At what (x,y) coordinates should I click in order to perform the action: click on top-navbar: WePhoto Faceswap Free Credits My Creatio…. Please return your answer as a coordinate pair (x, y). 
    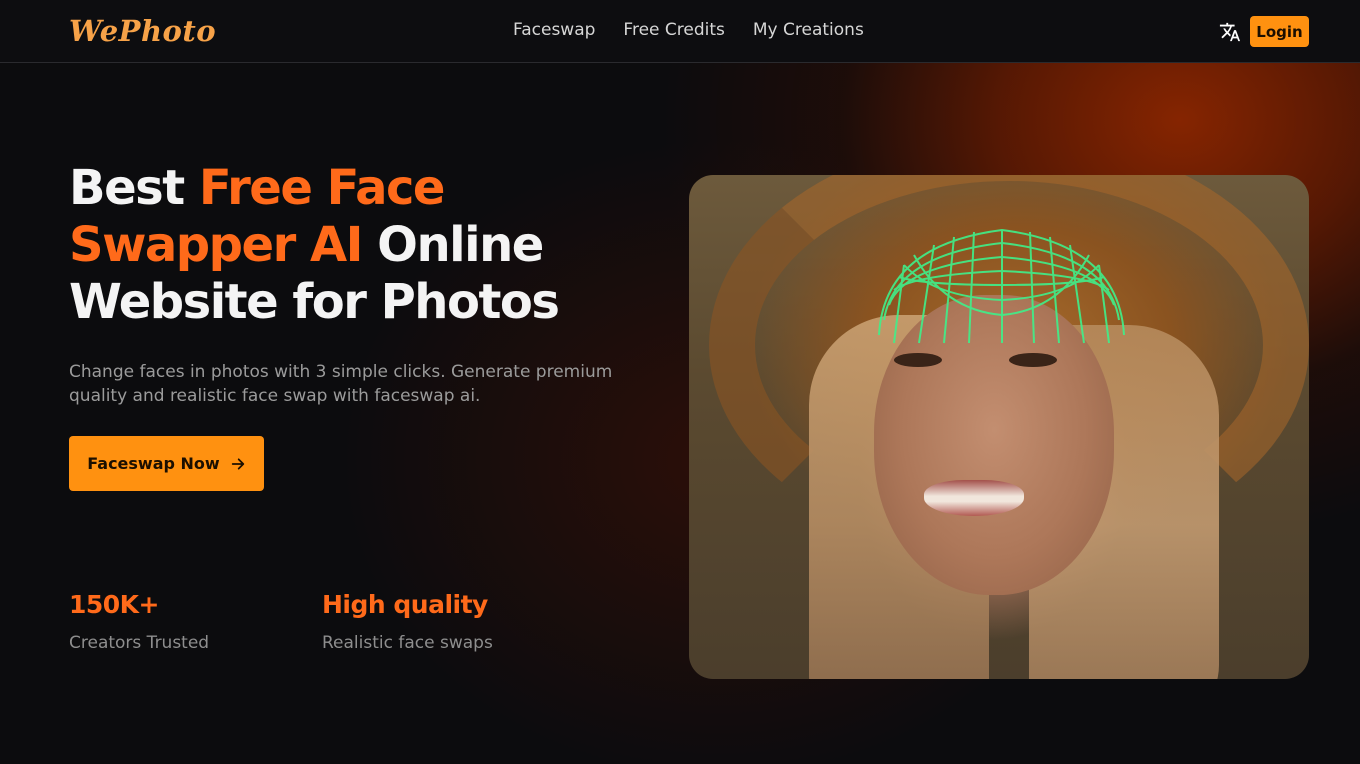
    Looking at the image, I should click on (680, 31).